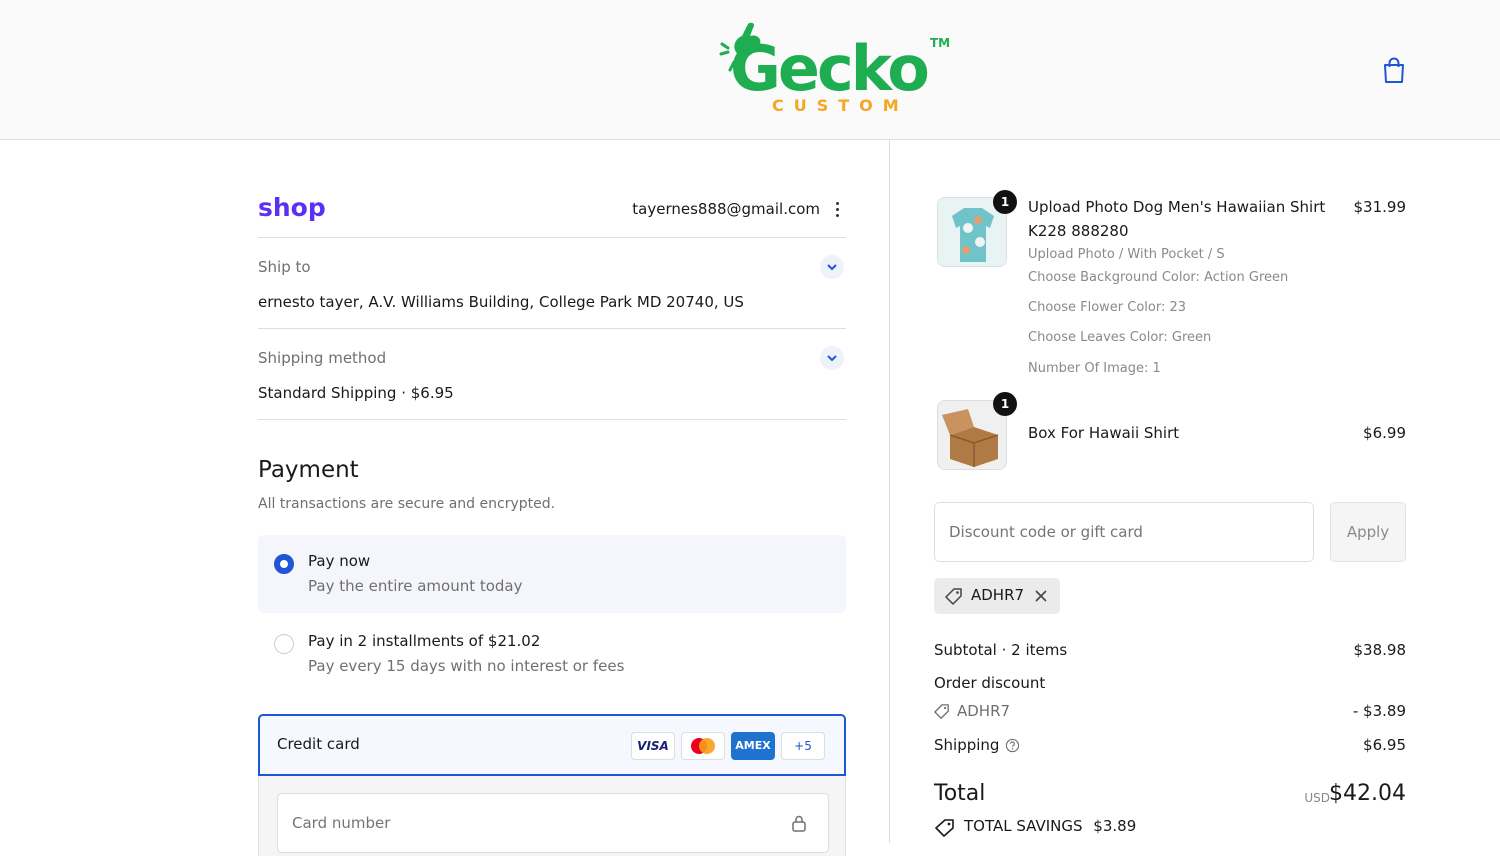 The image size is (1500, 856). Describe the element at coordinates (1379, 711) in the screenshot. I see `discount-value: - $3.89` at that location.